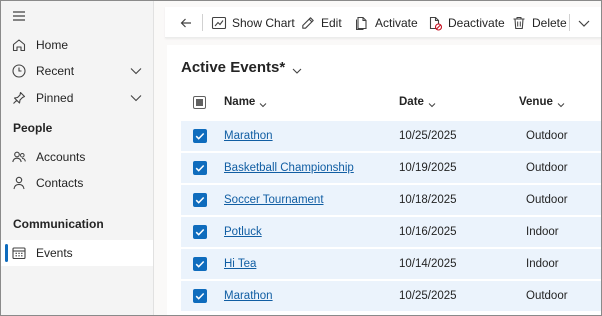 This screenshot has width=602, height=316. What do you see at coordinates (61, 157) in the screenshot?
I see `sidebar-item-label: Accounts` at bounding box center [61, 157].